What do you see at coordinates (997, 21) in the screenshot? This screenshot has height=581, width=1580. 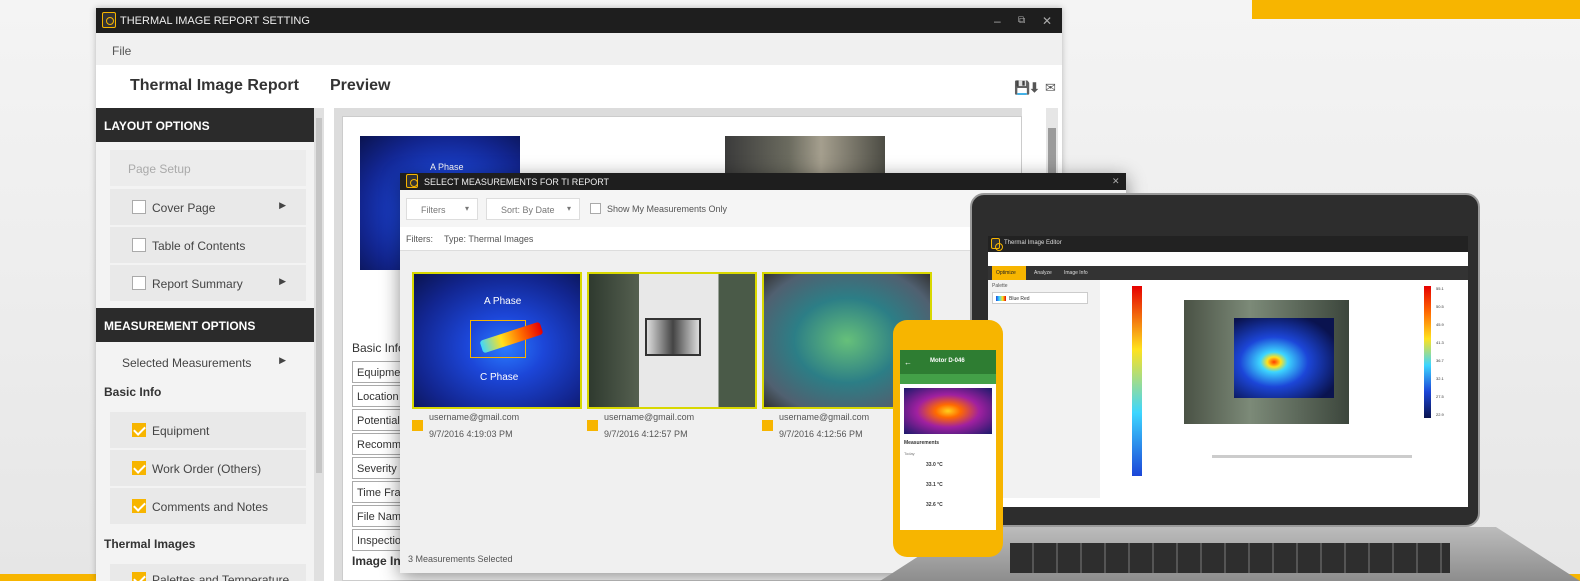 I see `minimize-button: –` at bounding box center [997, 21].